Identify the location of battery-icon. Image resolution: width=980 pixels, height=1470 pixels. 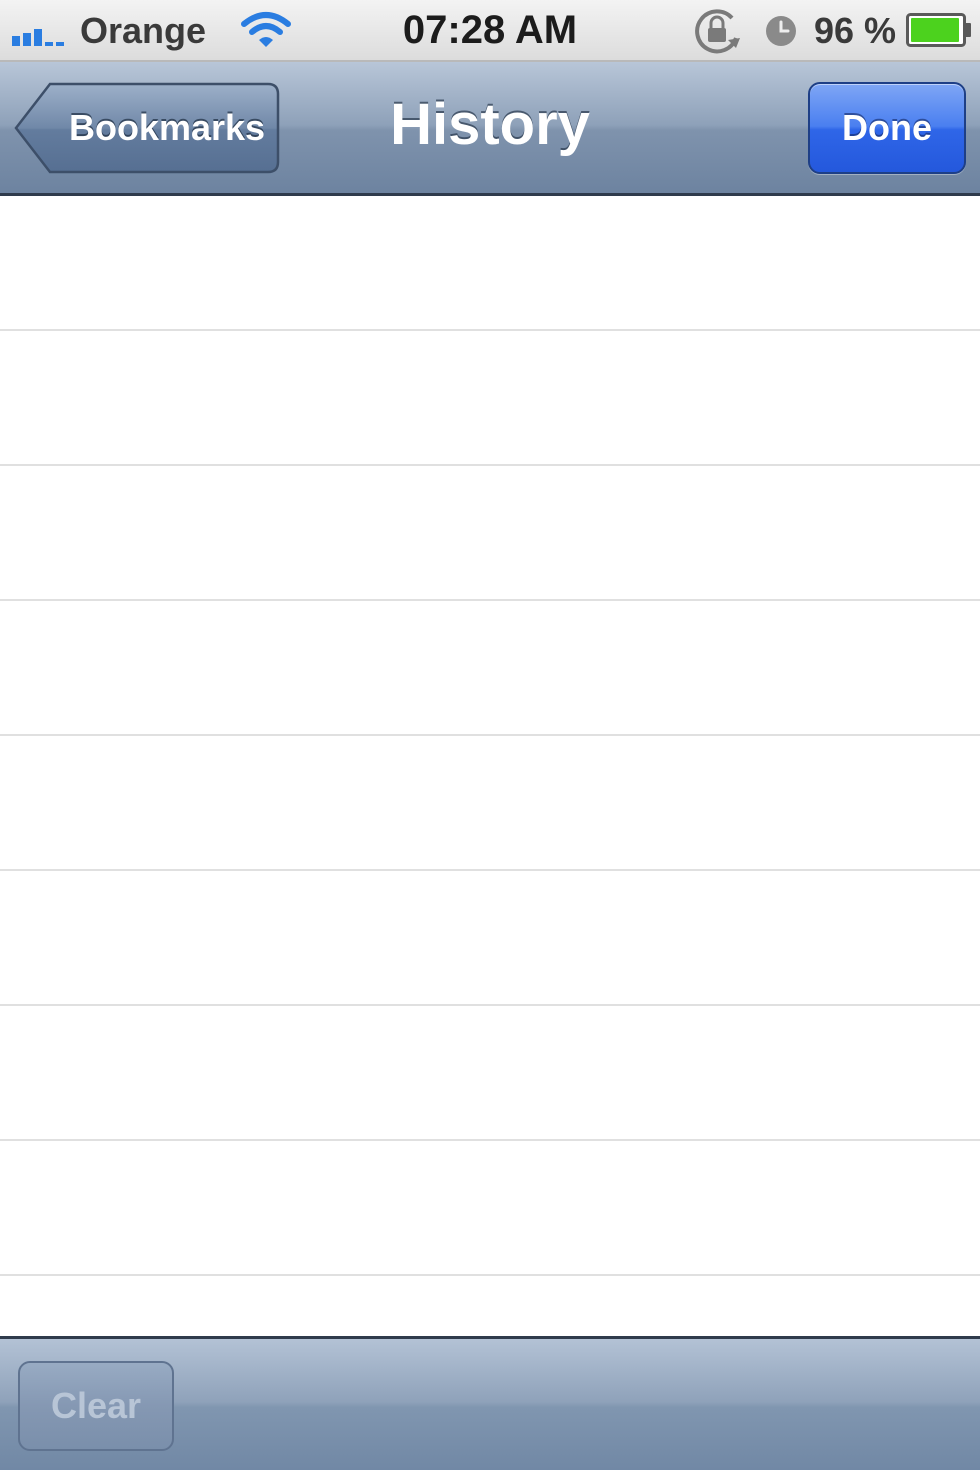
(938, 30).